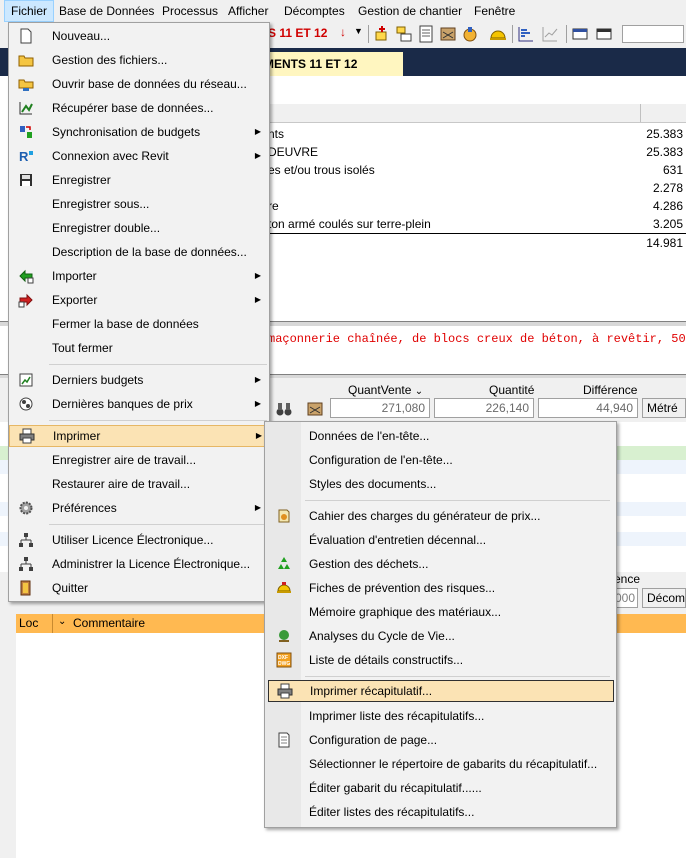  What do you see at coordinates (526, 34) in the screenshot?
I see `chart-icon` at bounding box center [526, 34].